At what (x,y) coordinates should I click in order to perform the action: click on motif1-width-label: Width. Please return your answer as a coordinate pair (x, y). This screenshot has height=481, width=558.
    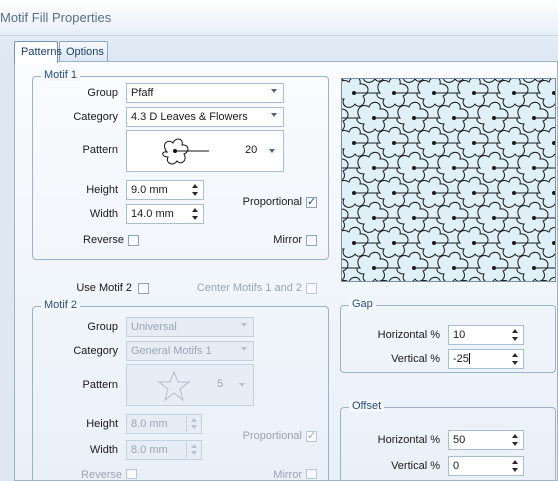
    Looking at the image, I should click on (103, 214).